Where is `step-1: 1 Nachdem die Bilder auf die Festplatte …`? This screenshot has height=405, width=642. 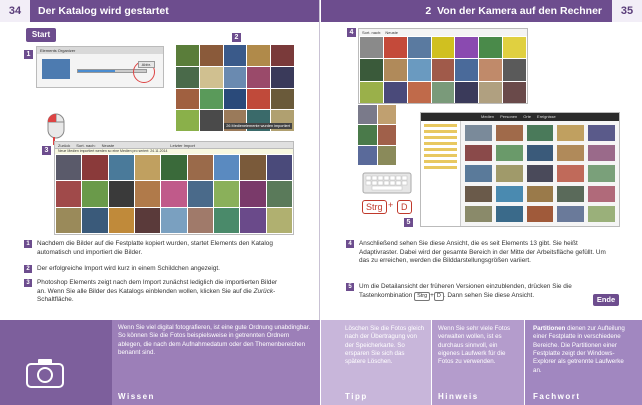
step-1: 1 Nachdem die Bilder auf die Festplatte … is located at coordinates (155, 248).